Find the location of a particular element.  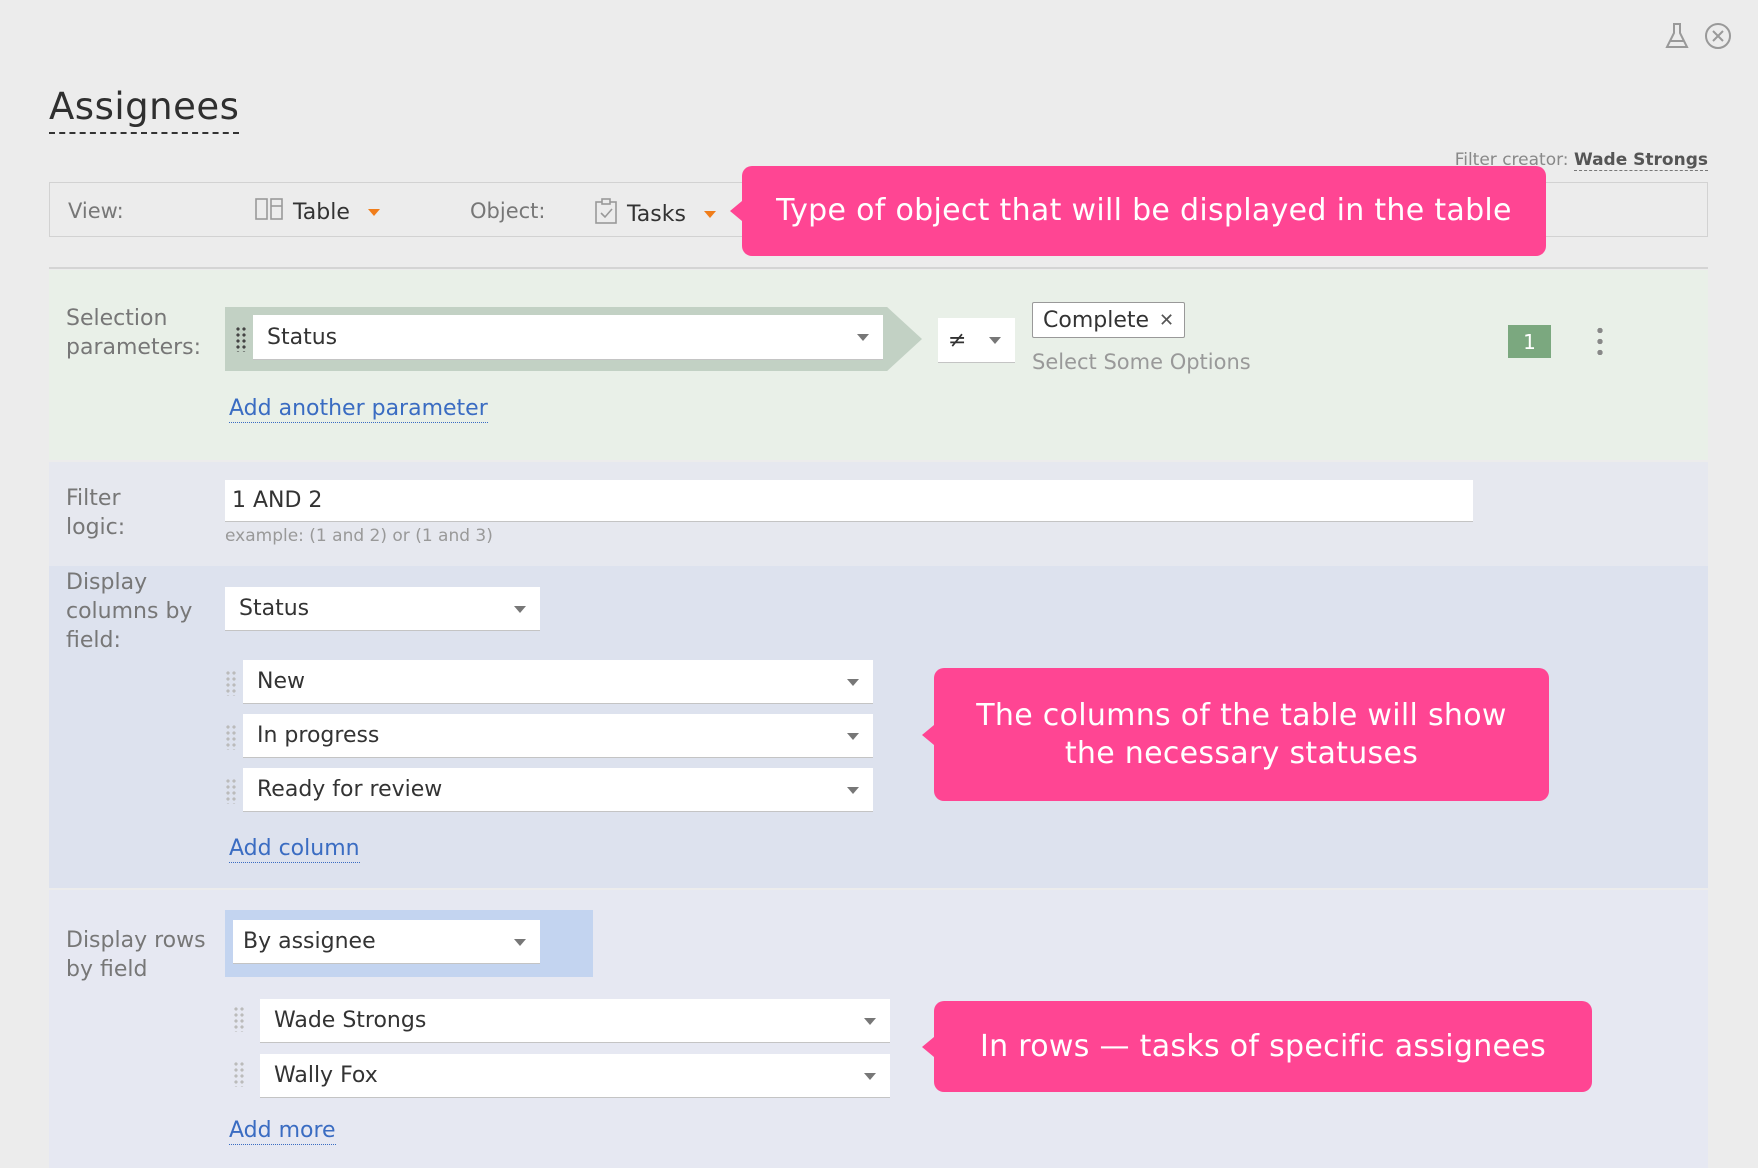

filter-creator-name: Wade Strongs is located at coordinates (1640, 160).